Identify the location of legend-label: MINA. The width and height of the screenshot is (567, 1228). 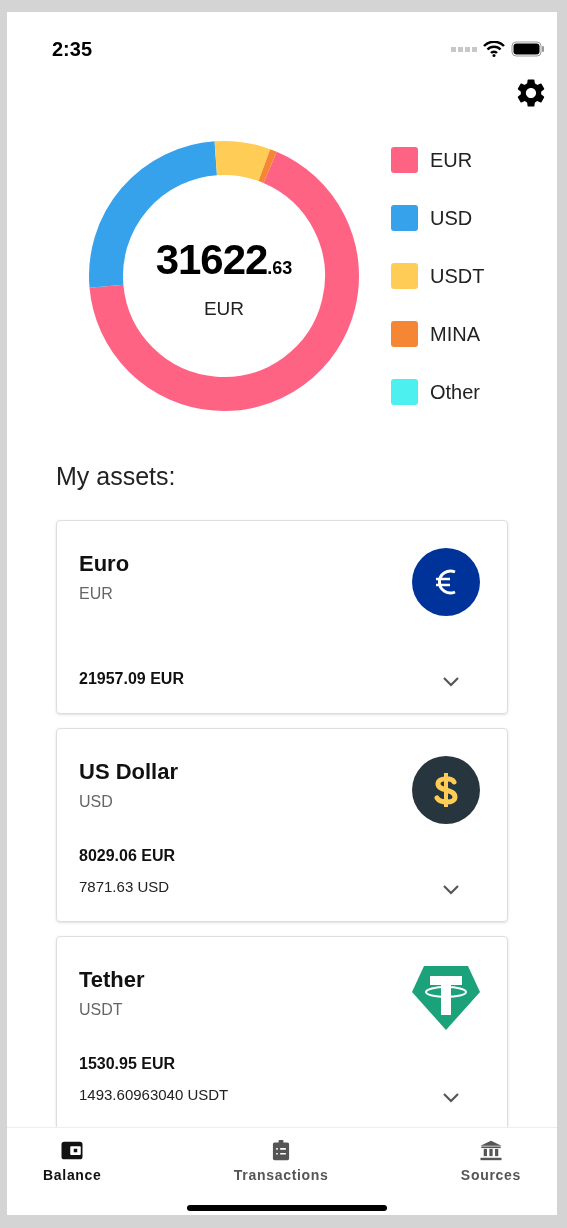
(455, 334).